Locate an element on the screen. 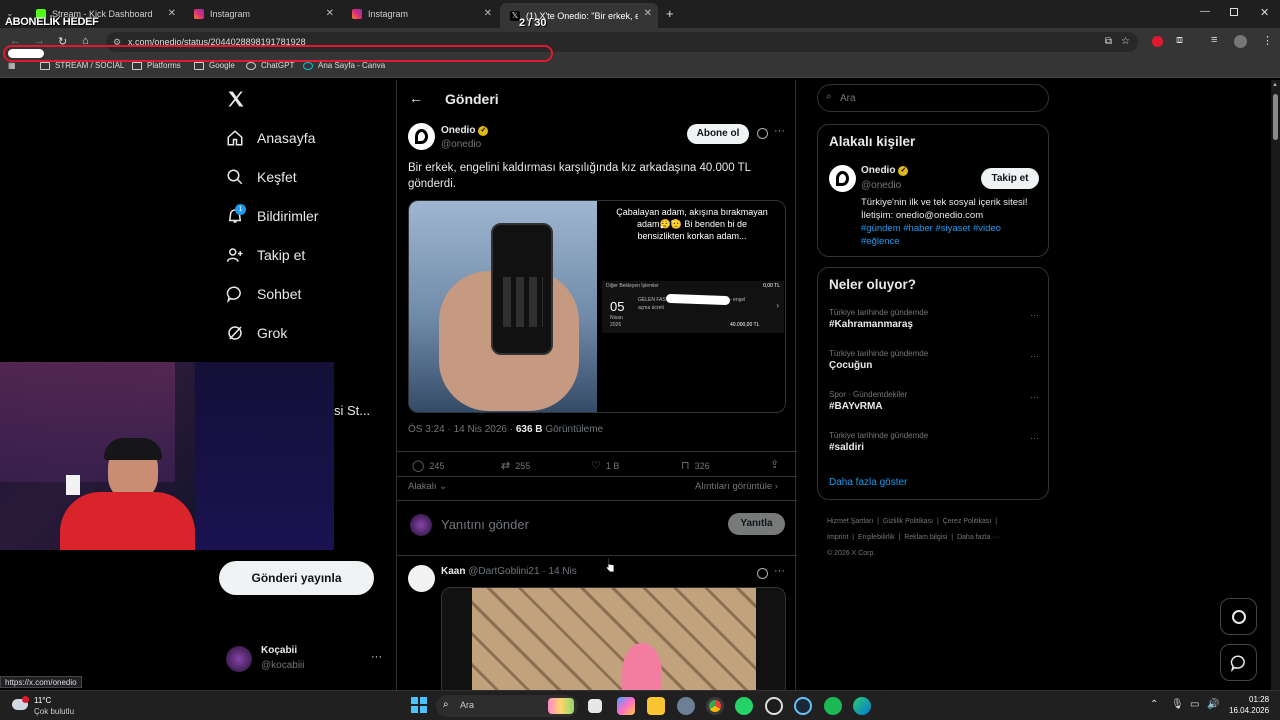  bookmark-stream-social: STREAM / SOCIAL is located at coordinates (82, 65).